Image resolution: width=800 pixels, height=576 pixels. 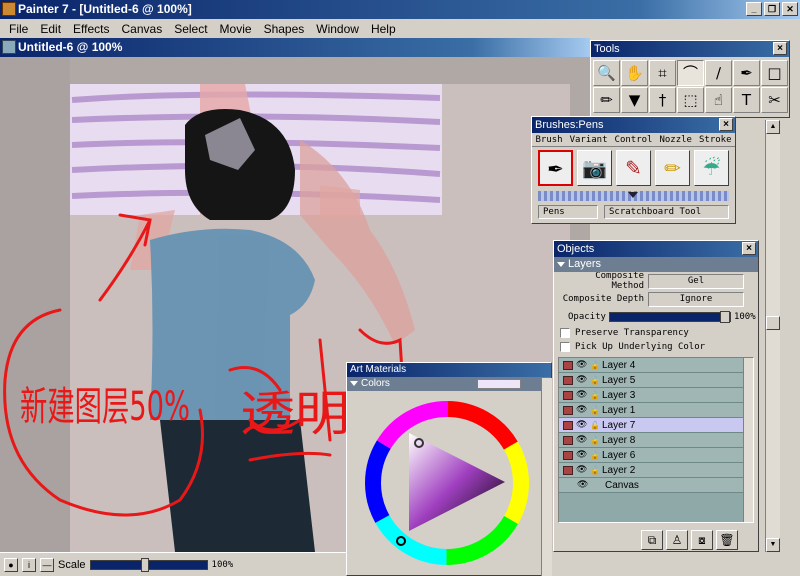 I want to click on tab-variant: Variant, so click(x=589, y=139).